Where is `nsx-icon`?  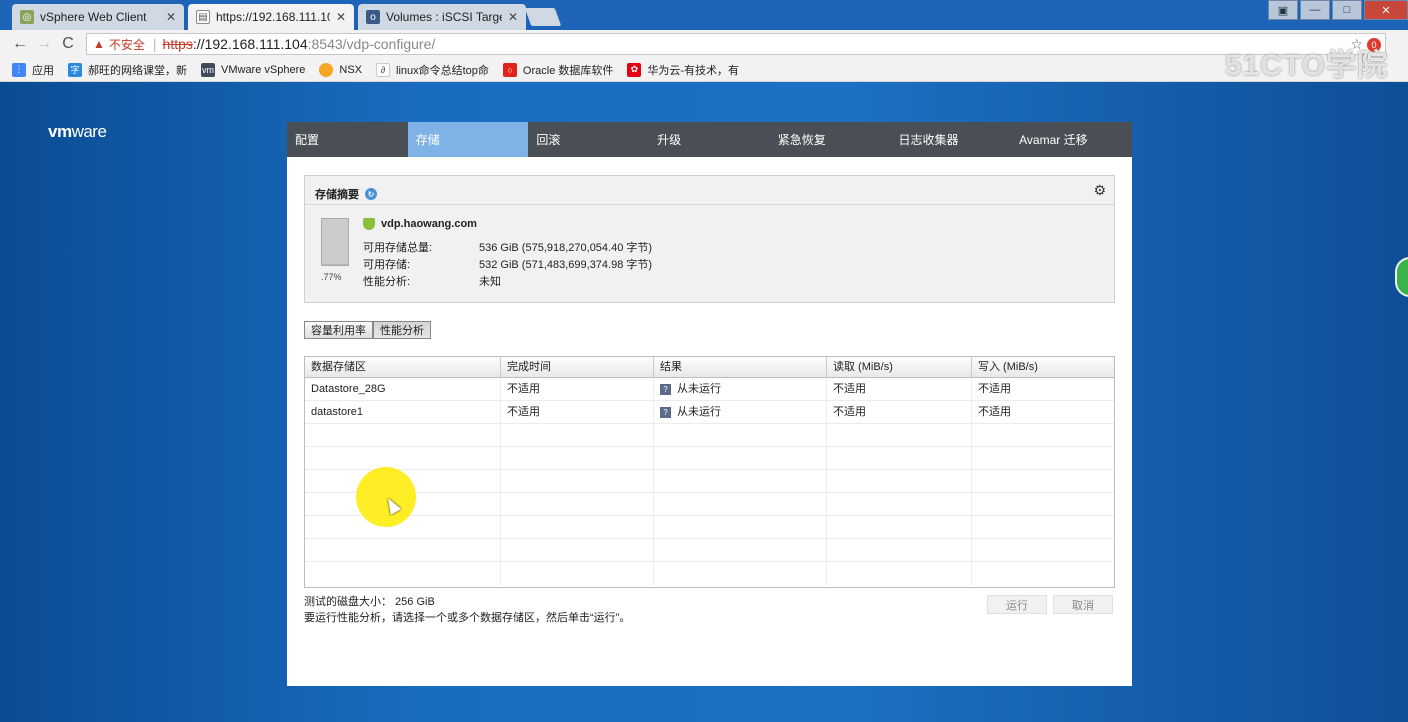 nsx-icon is located at coordinates (326, 69).